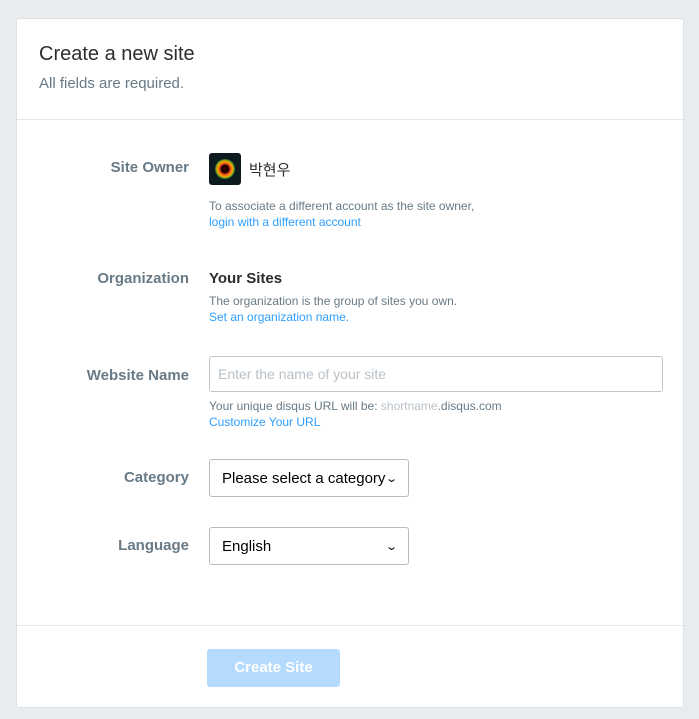  Describe the element at coordinates (270, 170) in the screenshot. I see `owner-name: 박현우` at that location.